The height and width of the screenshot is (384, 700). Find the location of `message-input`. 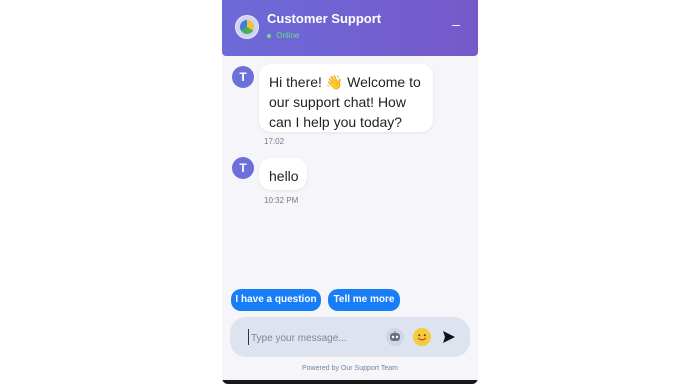

message-input is located at coordinates (311, 338).